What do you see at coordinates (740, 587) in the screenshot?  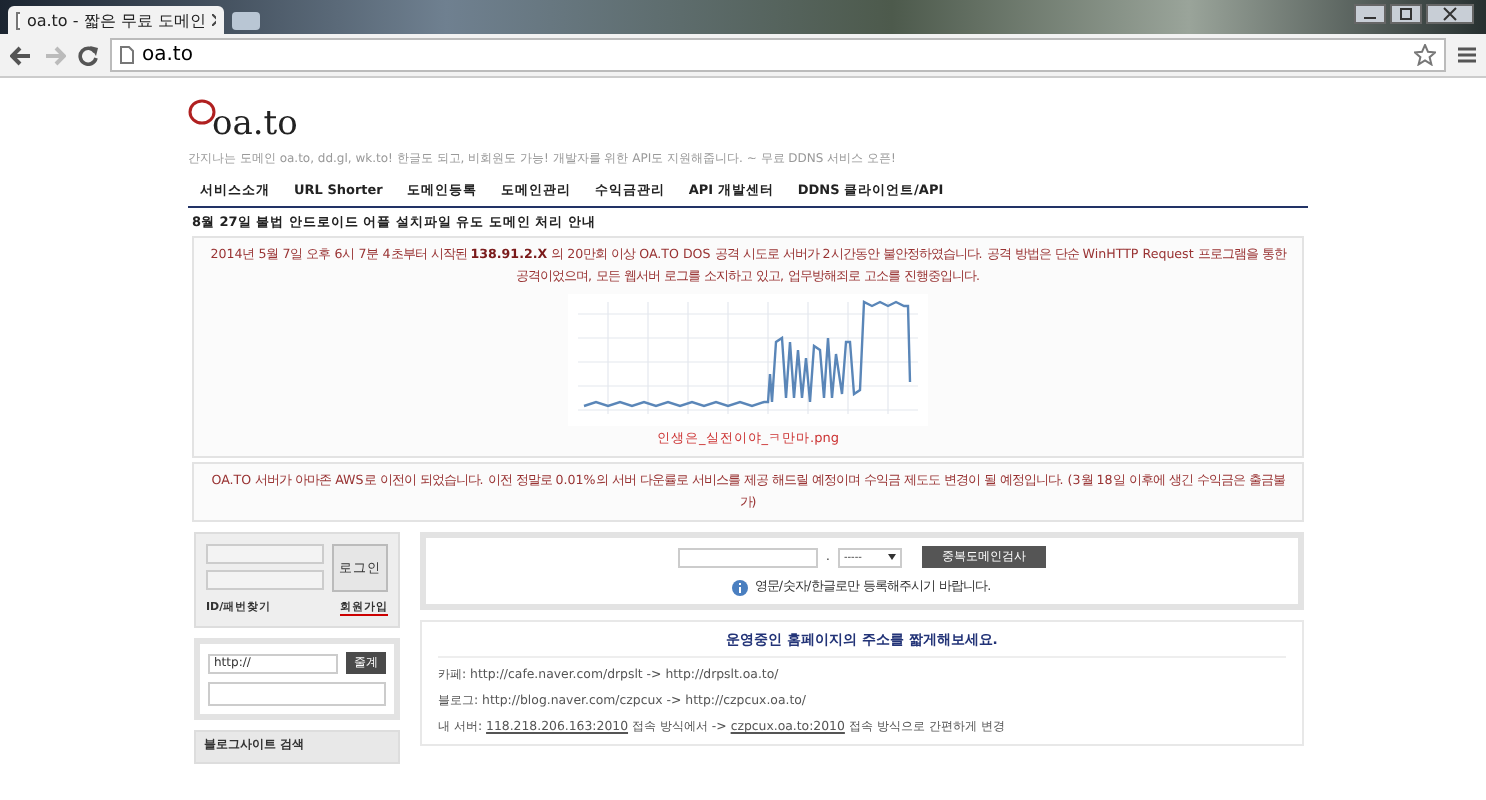 I see `info-icon` at bounding box center [740, 587].